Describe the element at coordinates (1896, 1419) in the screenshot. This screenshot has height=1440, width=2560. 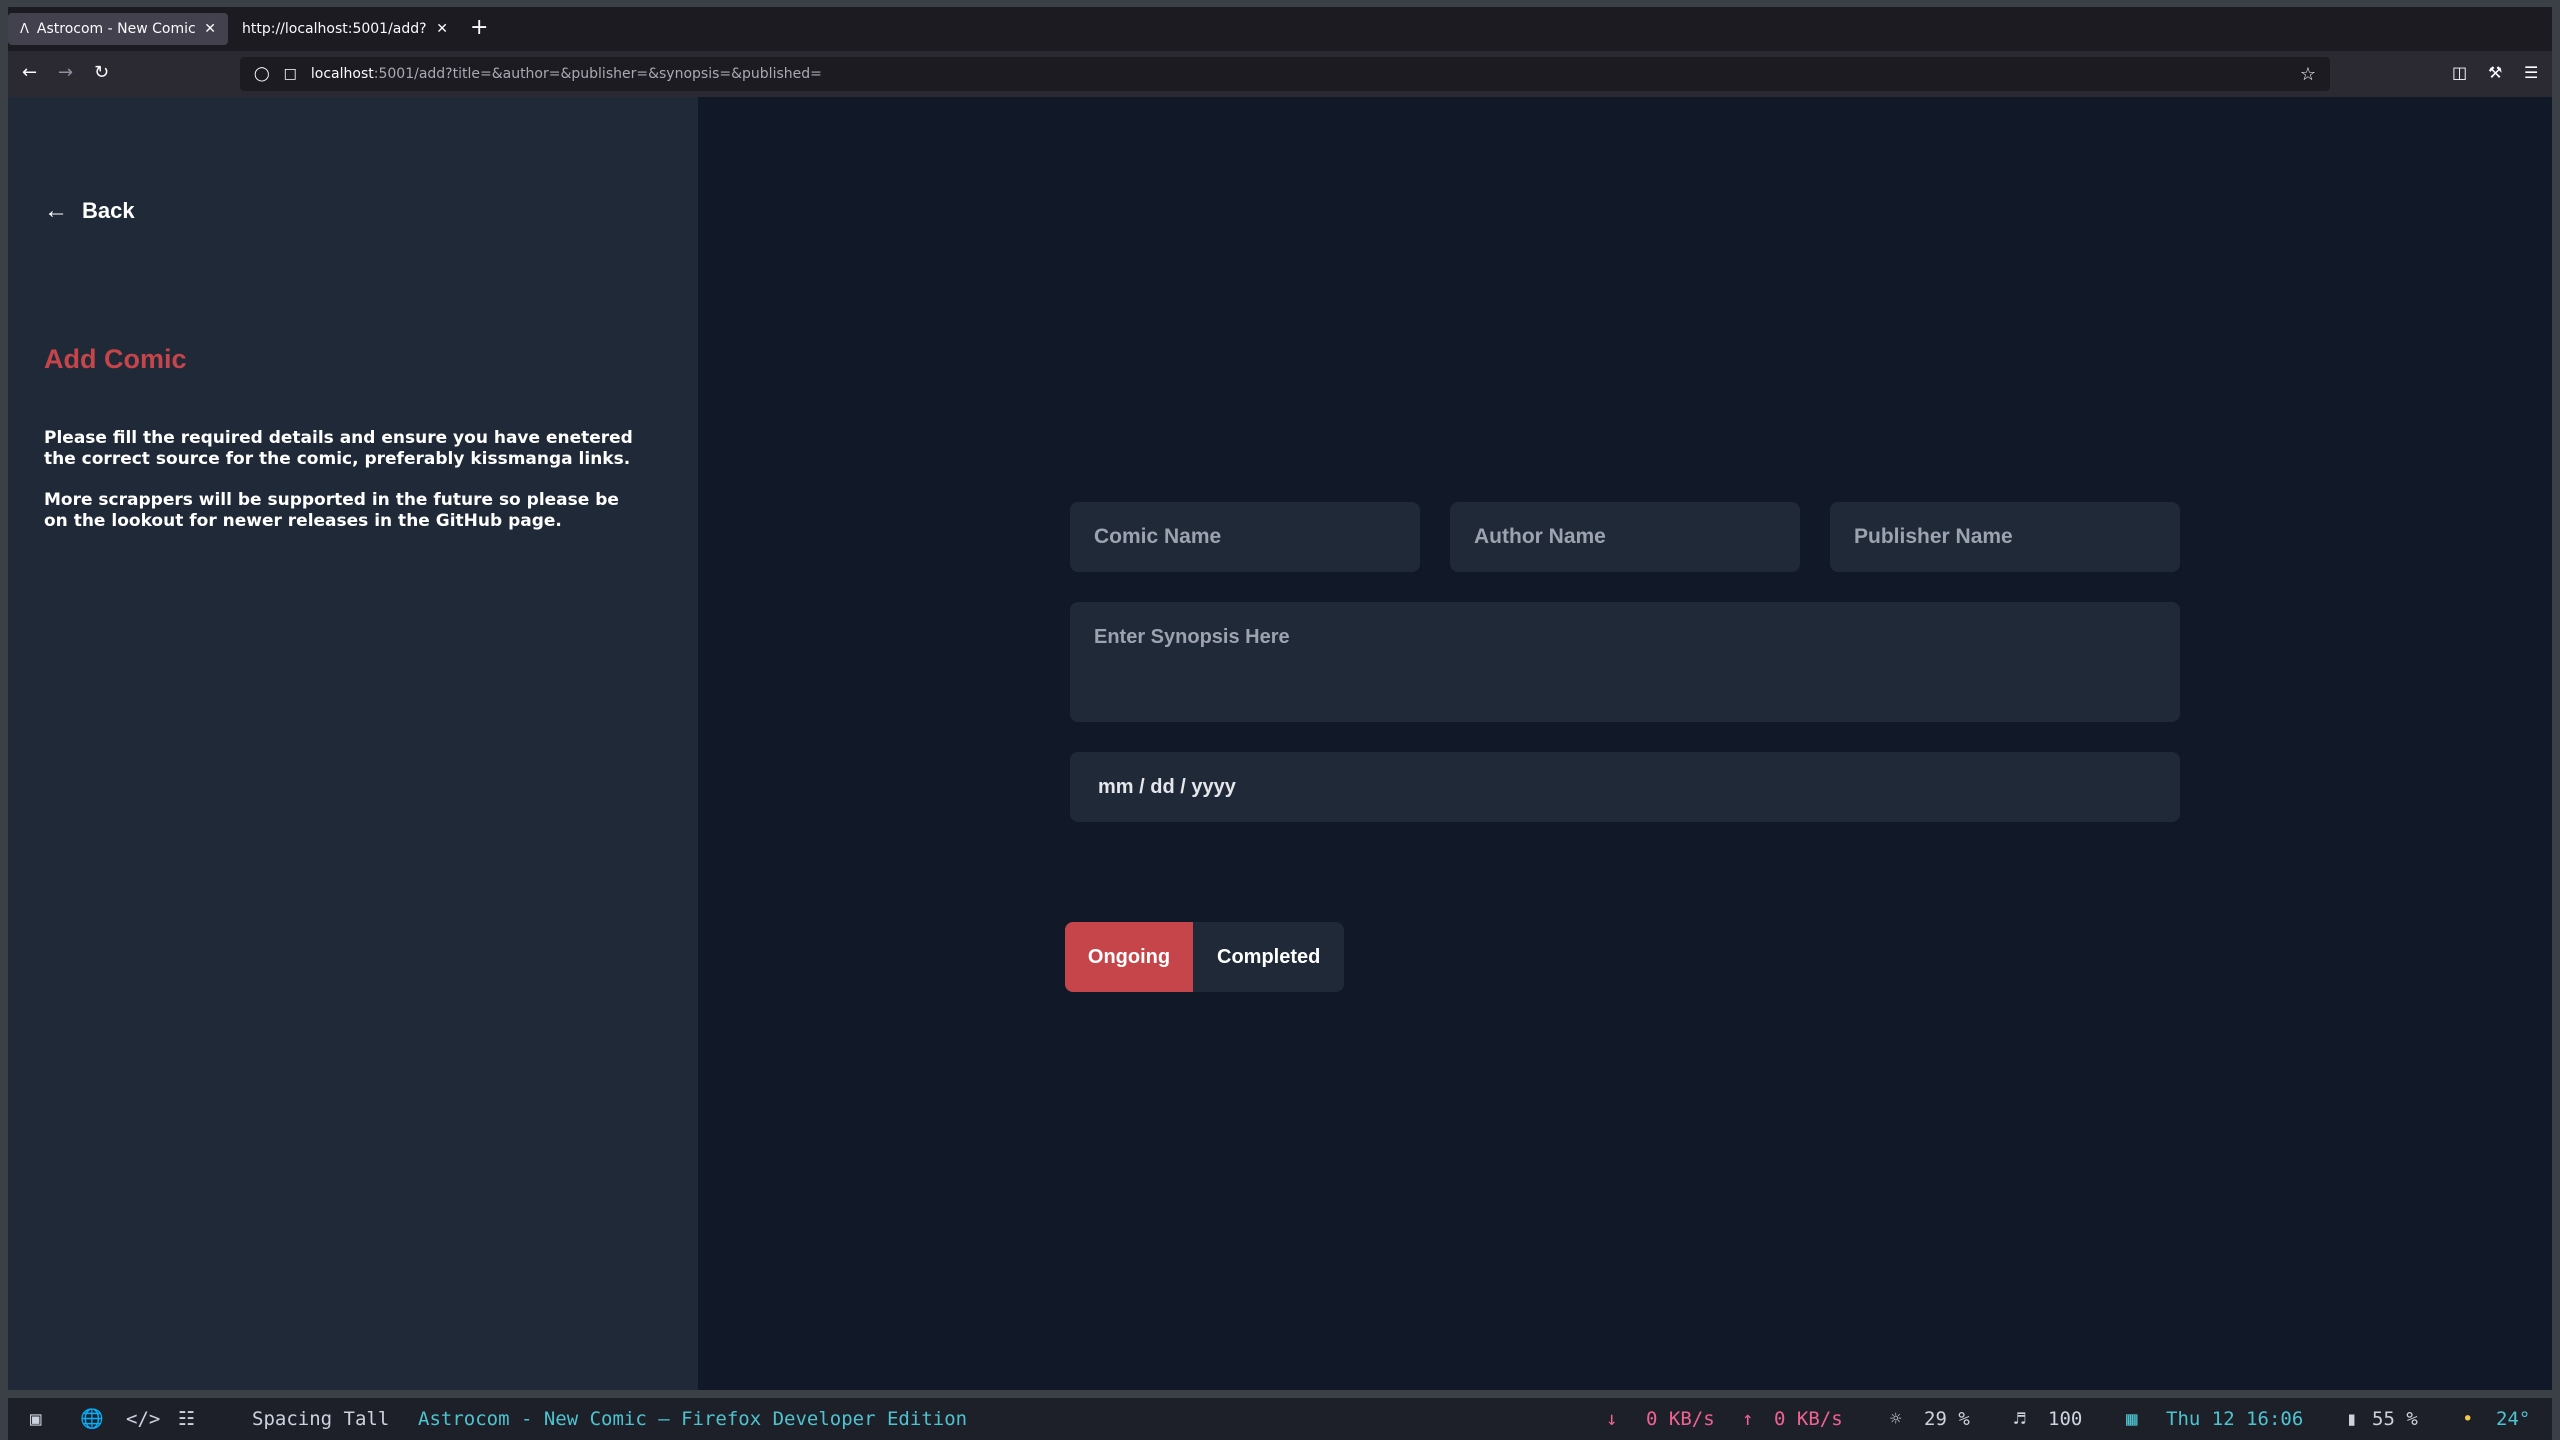
I see `brightness-icon: ☼` at that location.